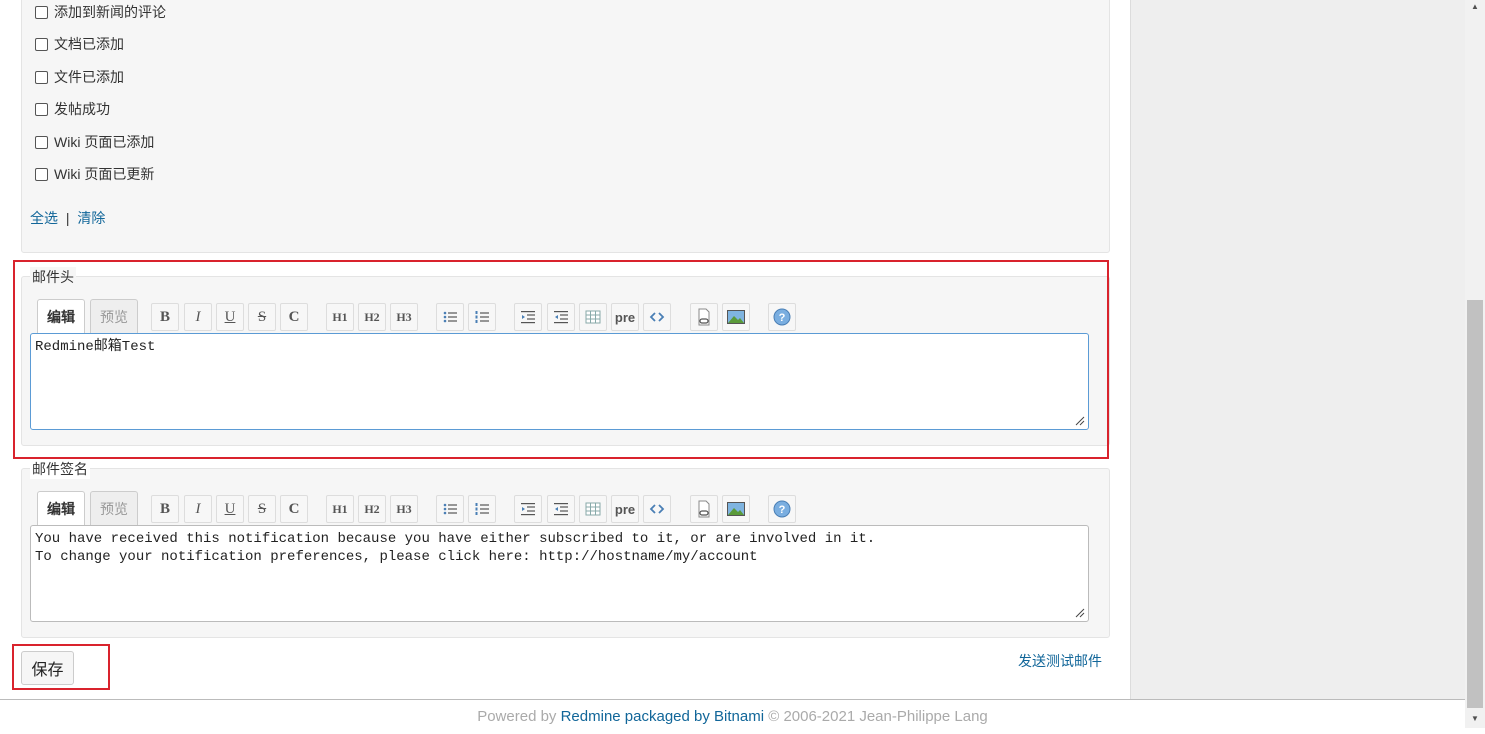 Image resolution: width=1485 pixels, height=734 pixels. I want to click on checkbox-label: Wiki 页面已添加, so click(104, 142).